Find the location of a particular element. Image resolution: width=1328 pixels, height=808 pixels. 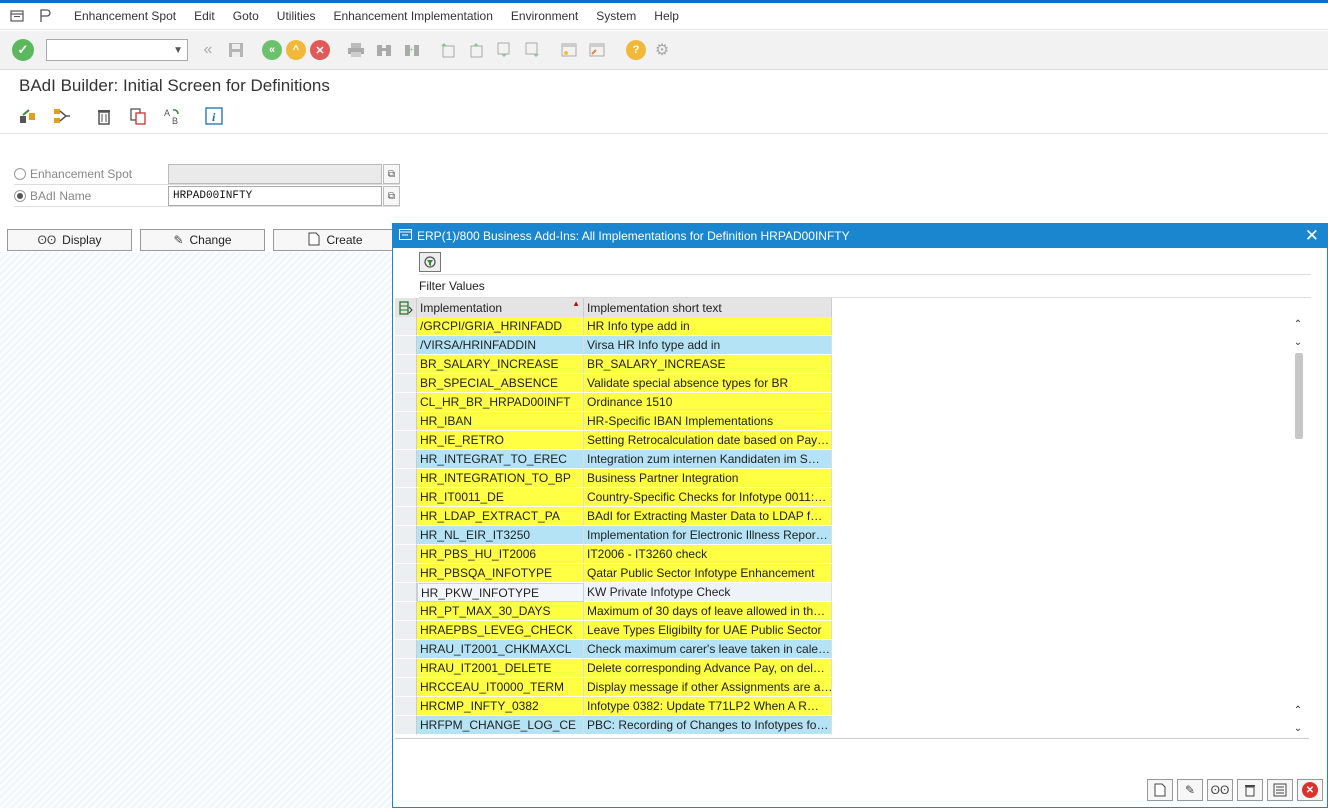

change-button: ✎ Change is located at coordinates (202, 240).